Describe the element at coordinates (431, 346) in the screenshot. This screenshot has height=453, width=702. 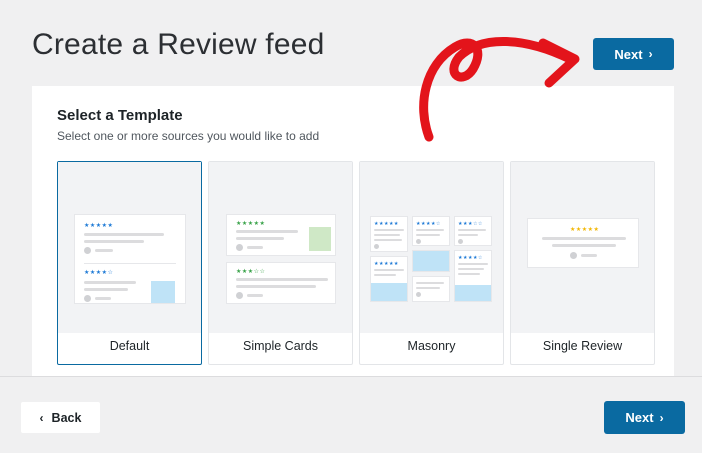
I see `template-label: Masonry` at that location.